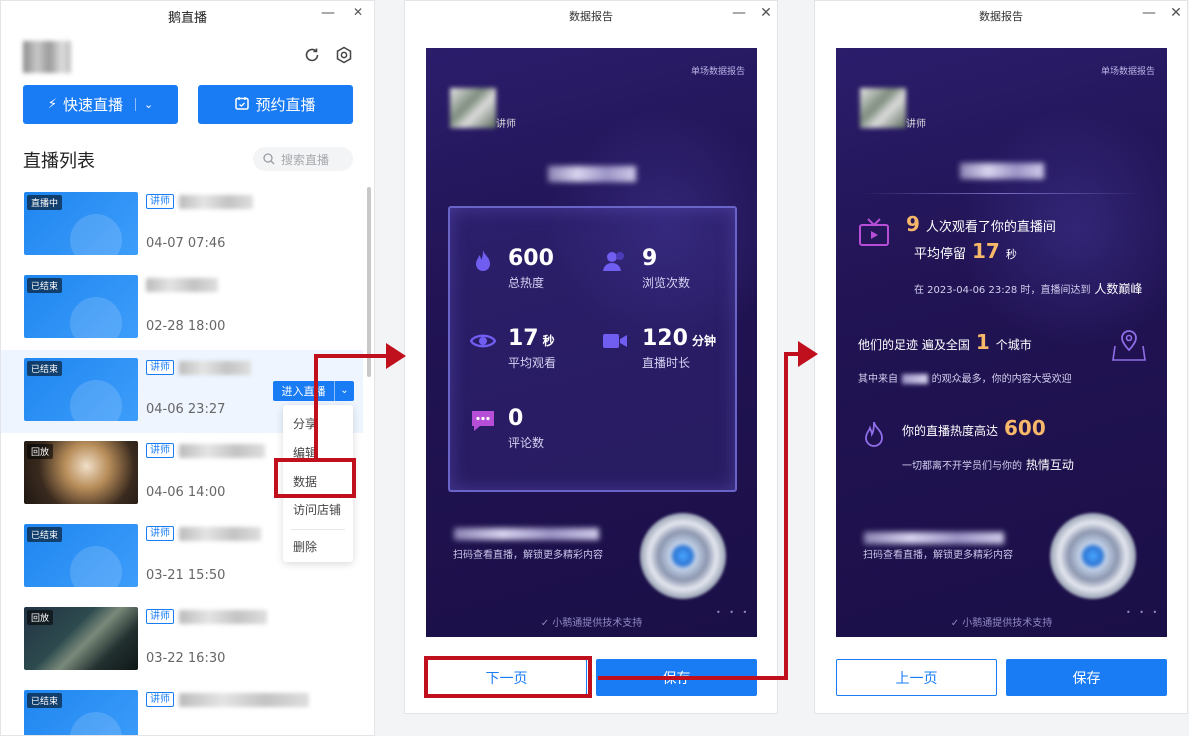 This screenshot has width=1189, height=736. I want to click on refresh-icon, so click(312, 57).